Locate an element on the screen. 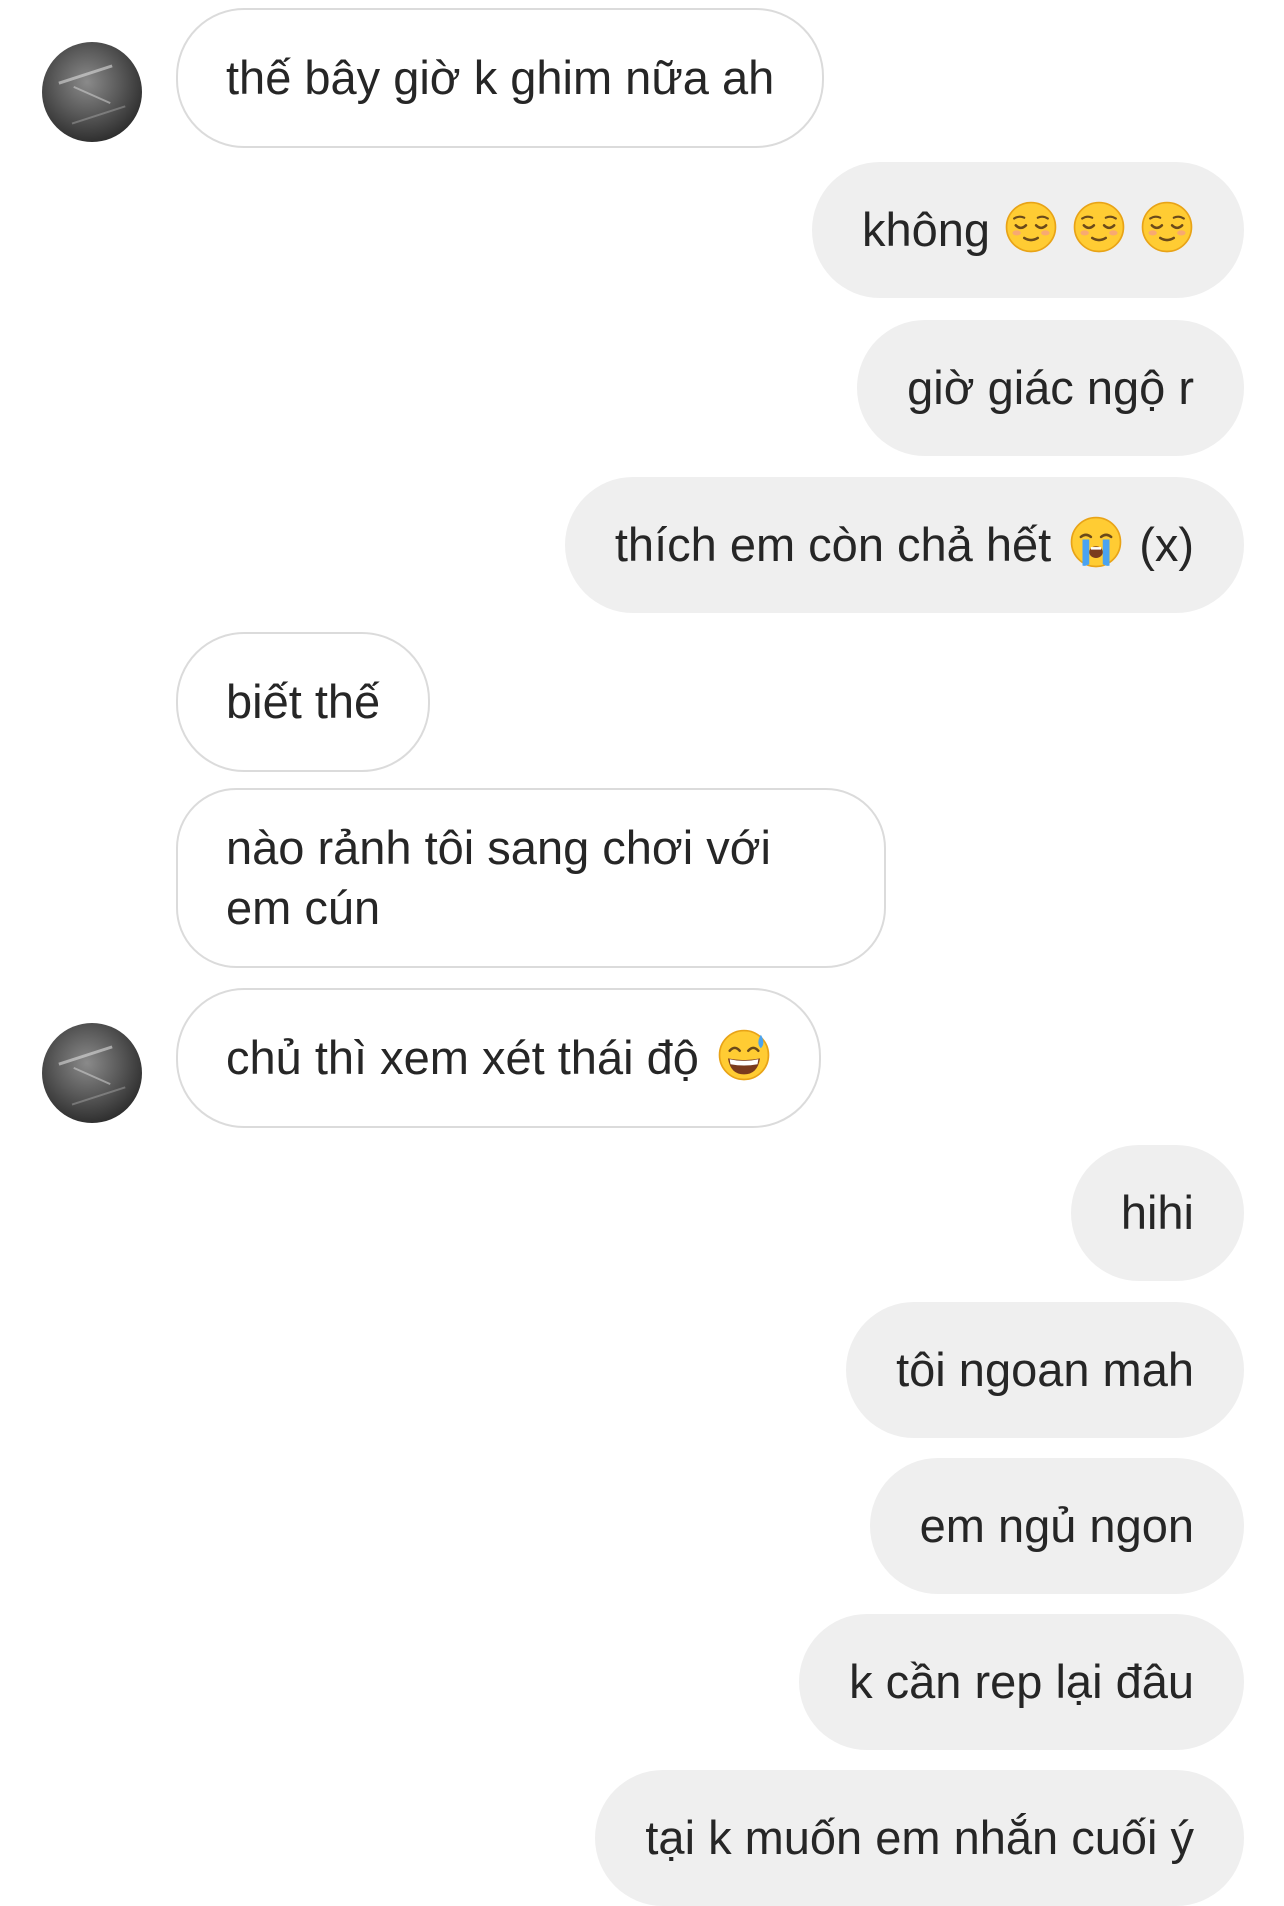 The height and width of the screenshot is (1906, 1284). incoming-message-bubble: thế bây giờ k ghim nữa ah is located at coordinates (500, 78).